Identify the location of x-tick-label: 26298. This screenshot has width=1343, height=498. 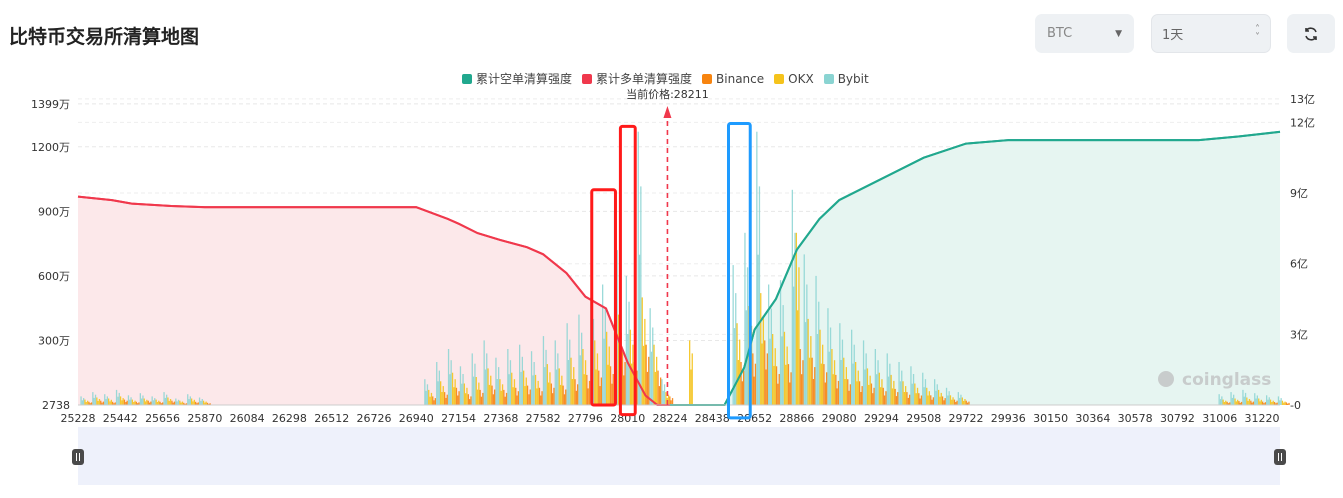
(289, 418).